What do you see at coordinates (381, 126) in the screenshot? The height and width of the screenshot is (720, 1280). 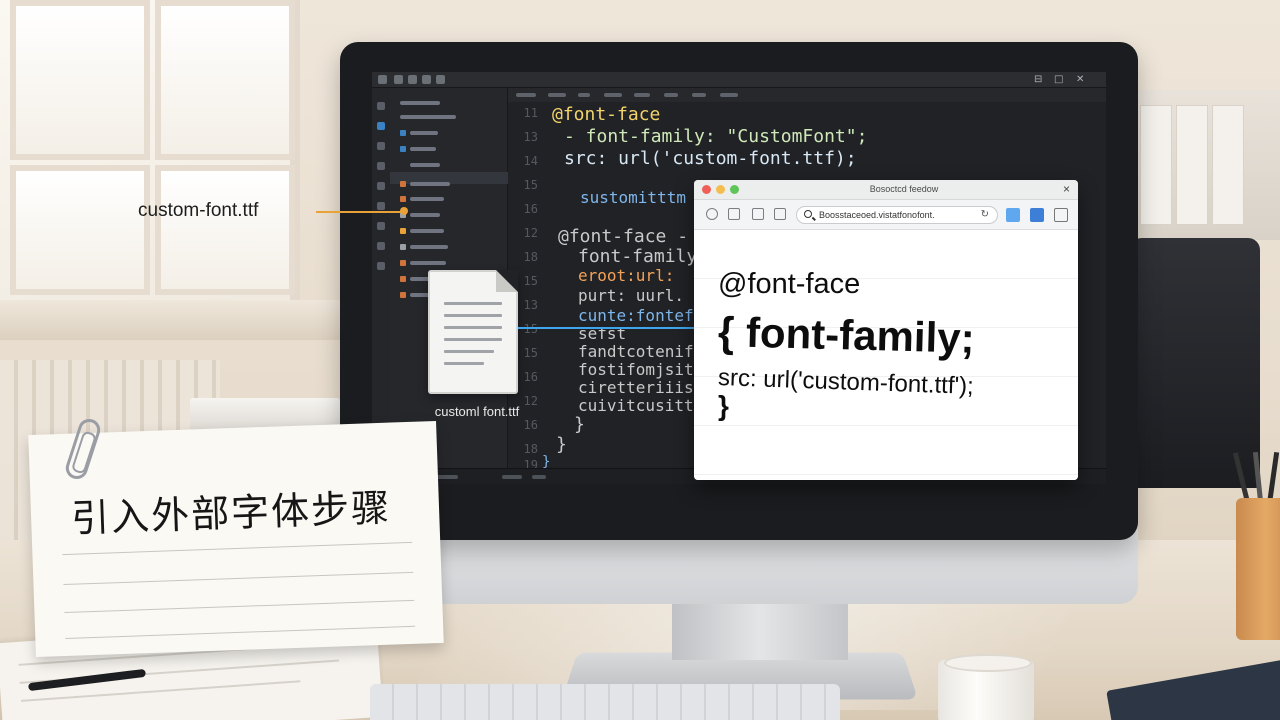 I see `explorer-icon` at bounding box center [381, 126].